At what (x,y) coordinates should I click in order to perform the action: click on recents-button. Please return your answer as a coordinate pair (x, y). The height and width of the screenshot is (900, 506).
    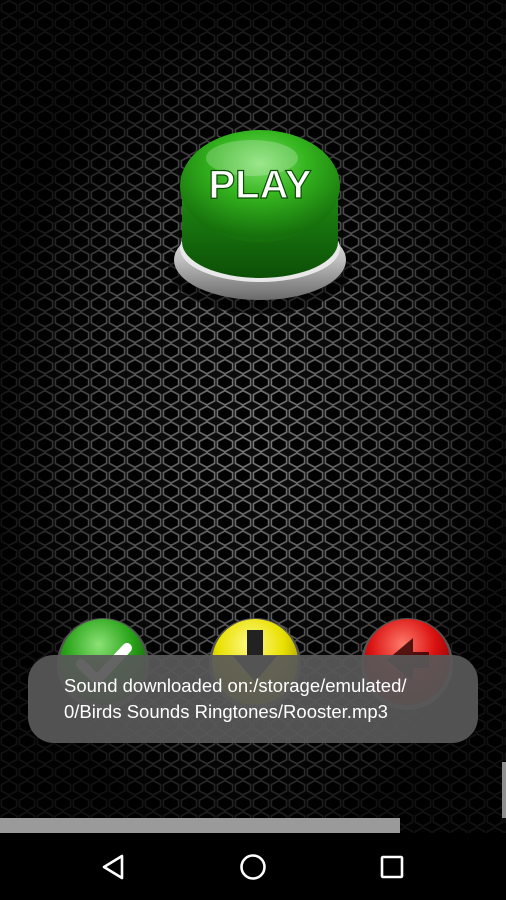
    Looking at the image, I should click on (392, 867).